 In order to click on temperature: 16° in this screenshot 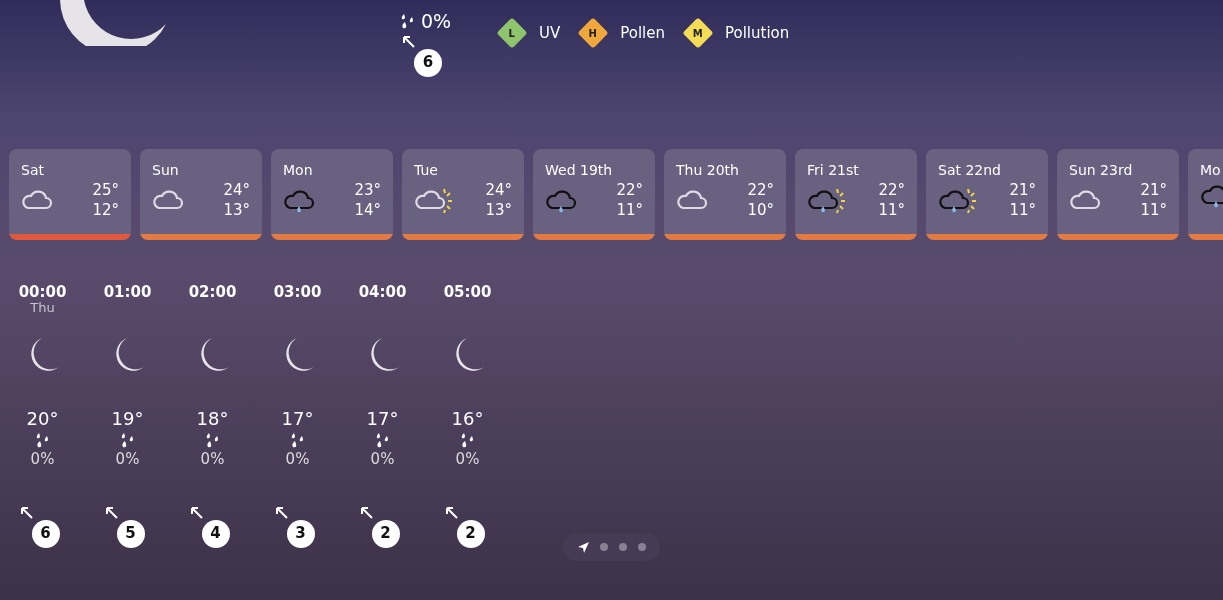, I will do `click(467, 419)`.